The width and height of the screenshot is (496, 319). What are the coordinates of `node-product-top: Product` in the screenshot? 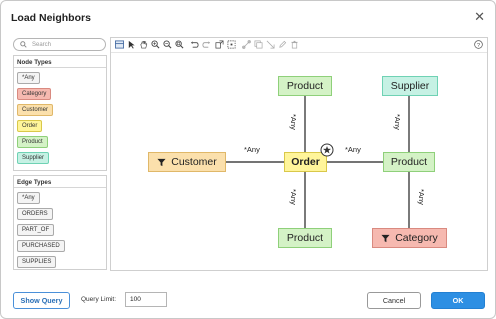 It's located at (305, 86).